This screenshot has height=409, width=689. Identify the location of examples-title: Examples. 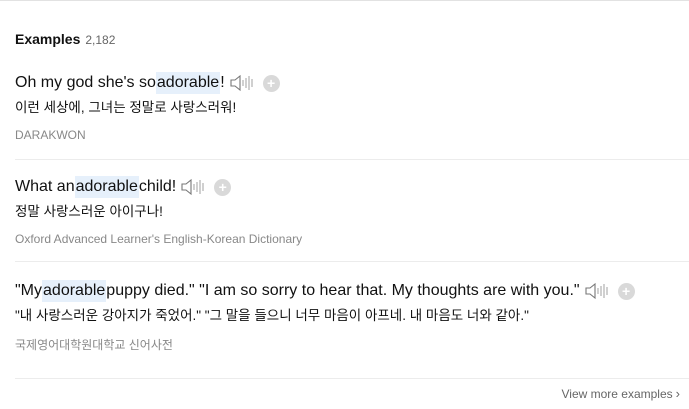
(48, 39).